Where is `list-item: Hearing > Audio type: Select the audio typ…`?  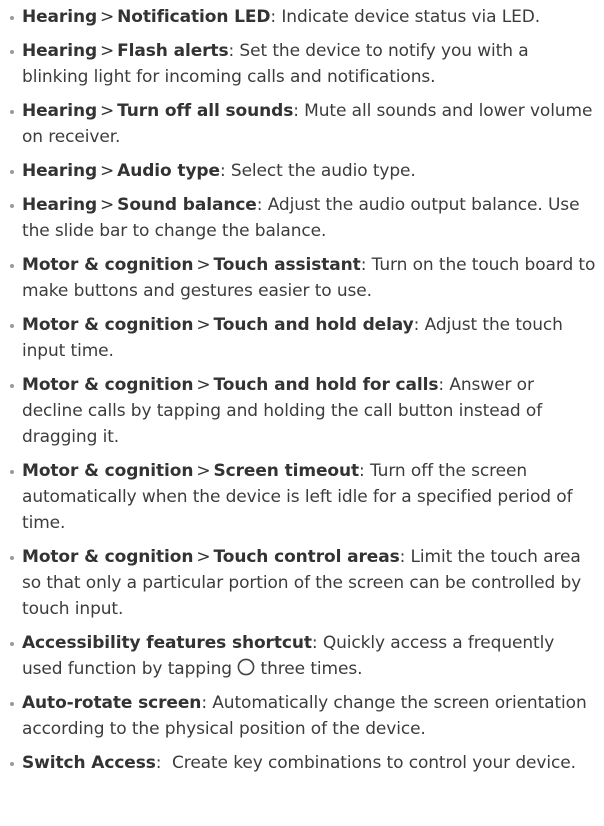
list-item: Hearing > Audio type: Select the audio typ… is located at coordinates (303, 171).